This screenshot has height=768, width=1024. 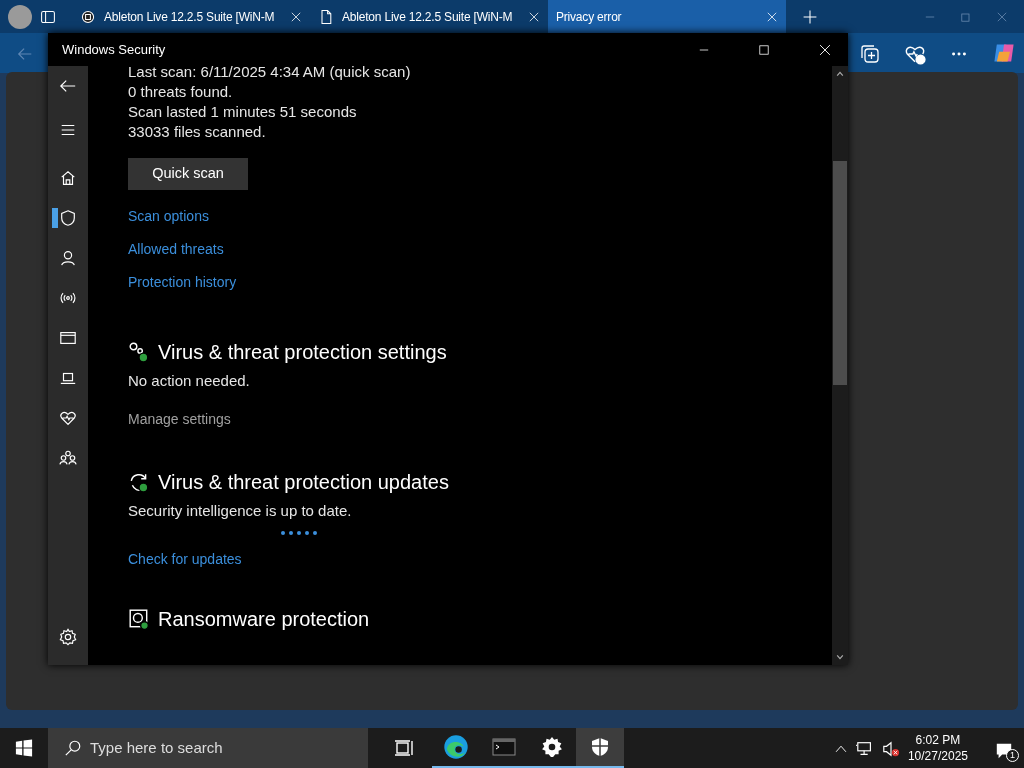 What do you see at coordinates (88, 16) in the screenshot?
I see `site-icon` at bounding box center [88, 16].